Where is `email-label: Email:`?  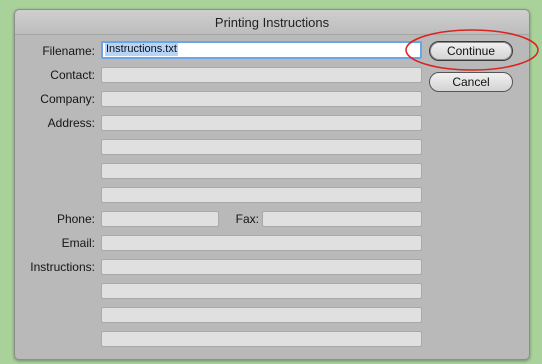 email-label: Email: is located at coordinates (78, 243).